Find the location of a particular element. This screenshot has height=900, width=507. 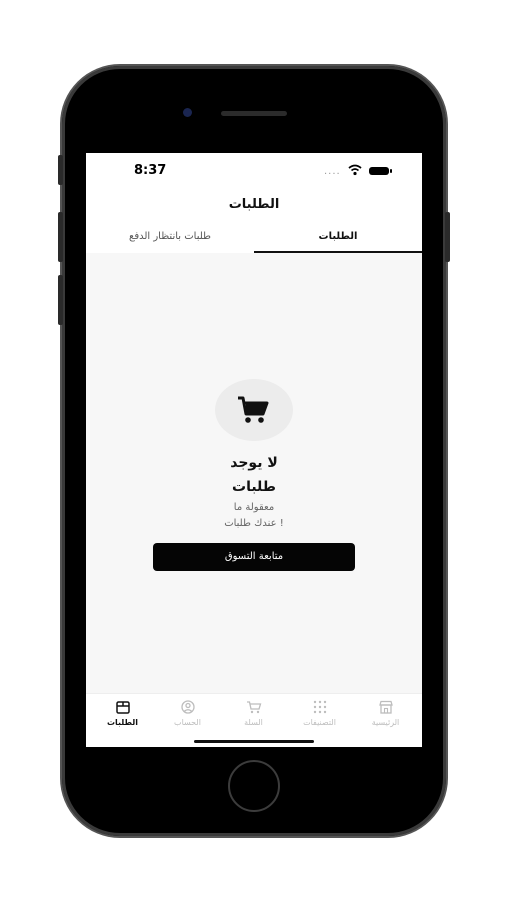

nav-item-cart: السلة is located at coordinates (253, 713).